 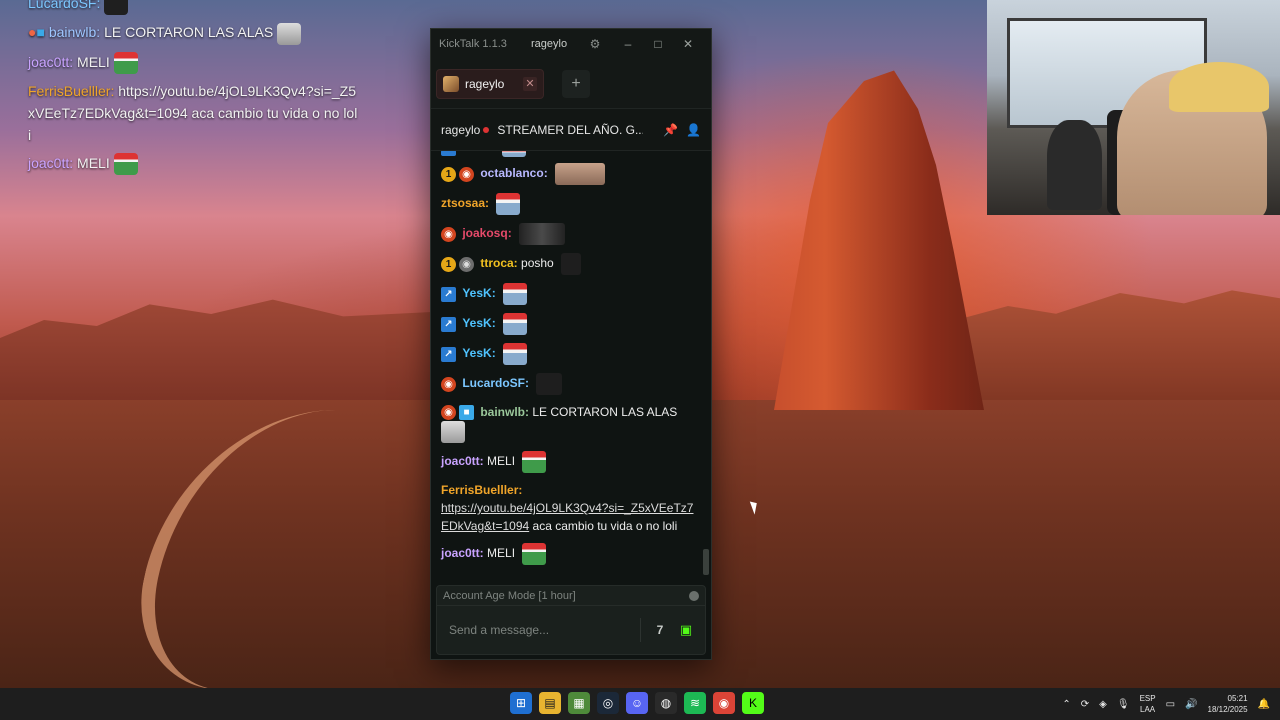 What do you see at coordinates (693, 130) in the screenshot?
I see `user-icon: 👤` at bounding box center [693, 130].